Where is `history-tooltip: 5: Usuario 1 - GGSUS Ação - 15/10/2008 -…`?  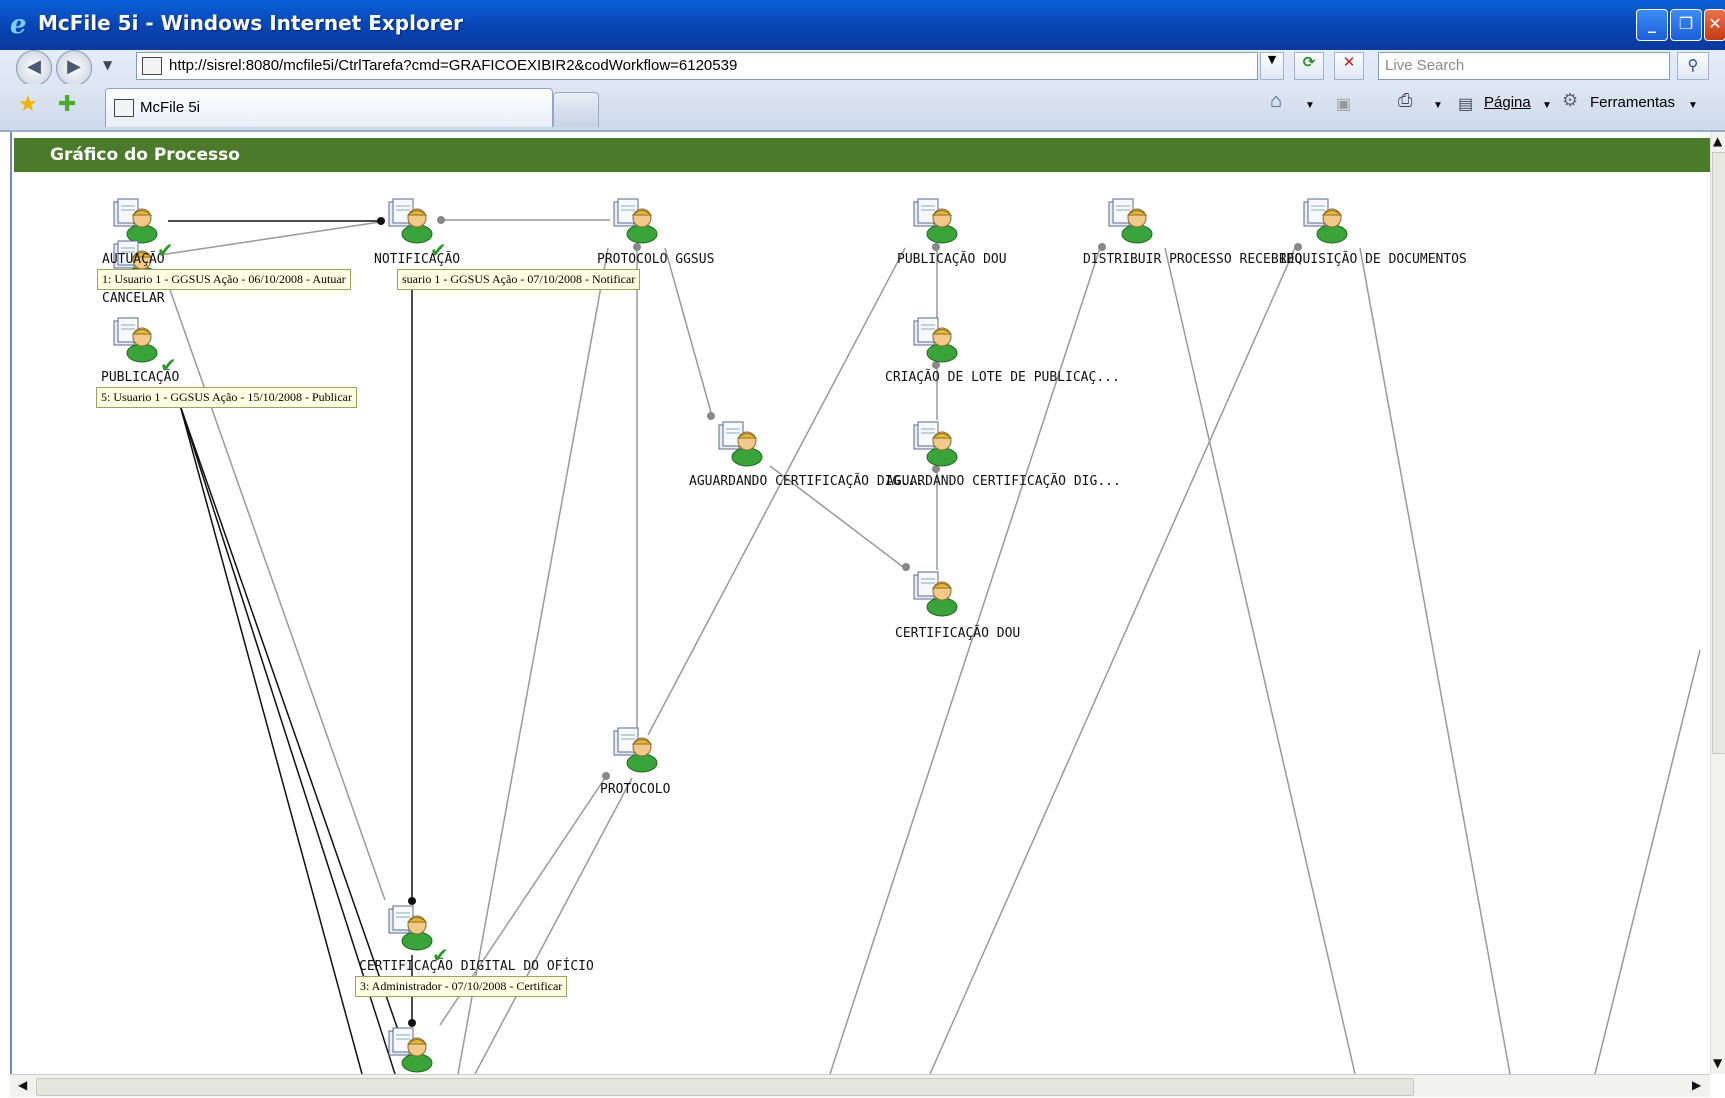 history-tooltip: 5: Usuario 1 - GGSUS Ação - 15/10/2008 -… is located at coordinates (226, 397).